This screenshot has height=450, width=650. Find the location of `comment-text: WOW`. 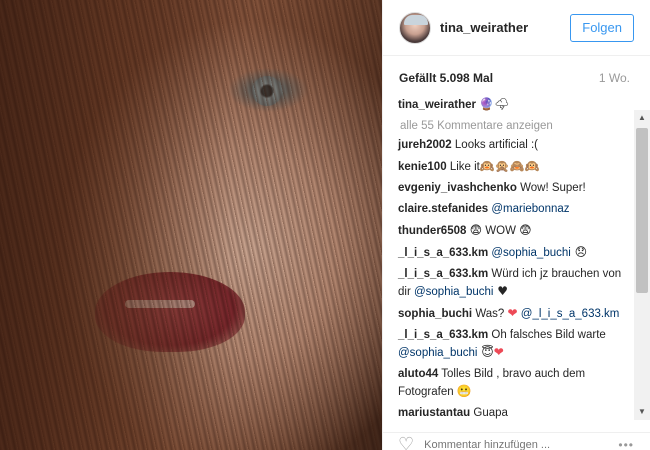

comment-text: WOW is located at coordinates (501, 231).